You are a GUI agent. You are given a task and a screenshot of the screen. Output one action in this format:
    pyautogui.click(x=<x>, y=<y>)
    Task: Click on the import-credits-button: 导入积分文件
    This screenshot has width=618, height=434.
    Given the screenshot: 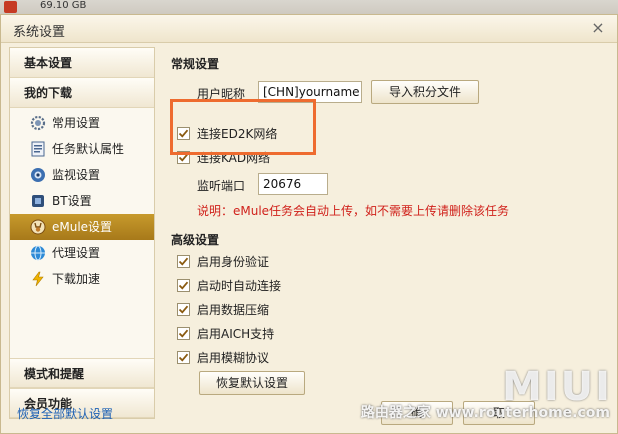 What is the action you would take?
    pyautogui.click(x=425, y=92)
    